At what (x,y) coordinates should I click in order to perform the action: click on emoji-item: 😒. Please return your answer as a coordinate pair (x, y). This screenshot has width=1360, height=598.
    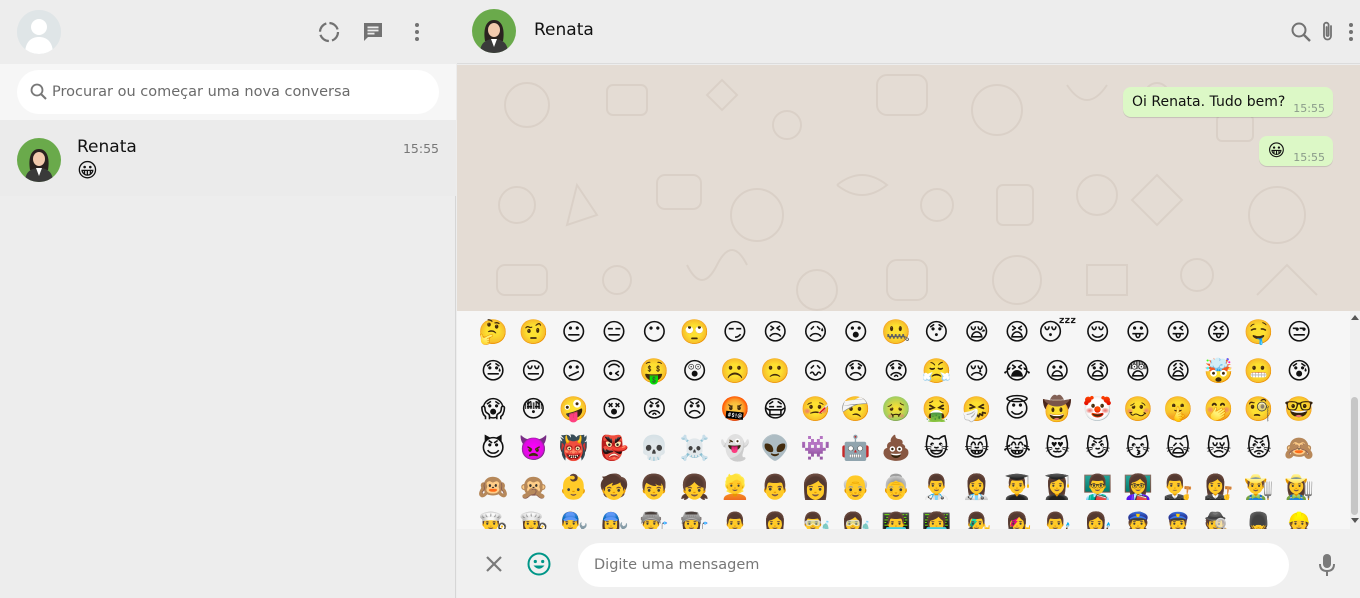
    Looking at the image, I should click on (1299, 332).